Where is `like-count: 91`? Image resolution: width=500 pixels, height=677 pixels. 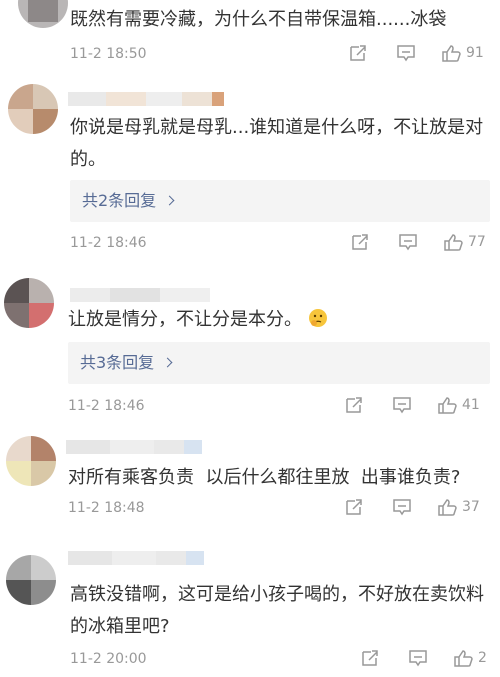
like-count: 91 is located at coordinates (475, 53).